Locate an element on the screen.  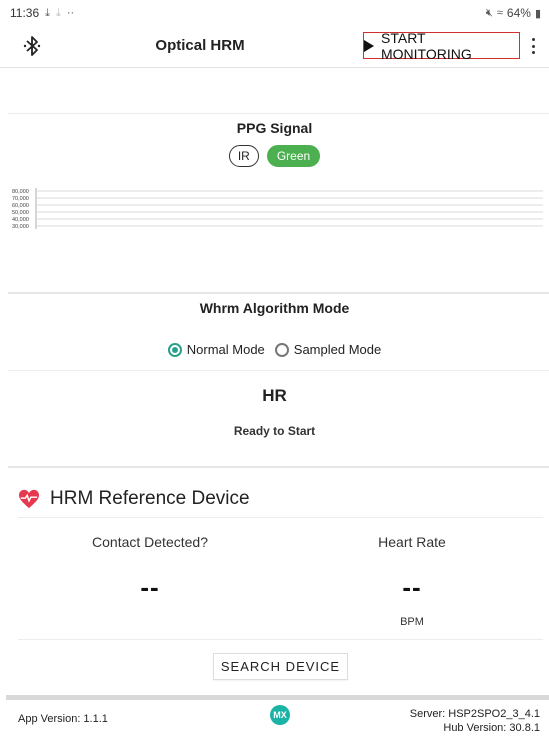
status-right: 🔇︎ ≈ 64% ▮ is located at coordinates (513, 13).